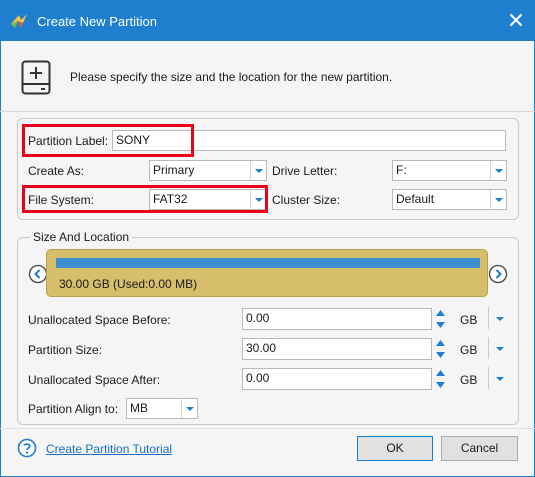 The image size is (535, 477). Describe the element at coordinates (468, 380) in the screenshot. I see `unallocated-after-unit: GB` at that location.